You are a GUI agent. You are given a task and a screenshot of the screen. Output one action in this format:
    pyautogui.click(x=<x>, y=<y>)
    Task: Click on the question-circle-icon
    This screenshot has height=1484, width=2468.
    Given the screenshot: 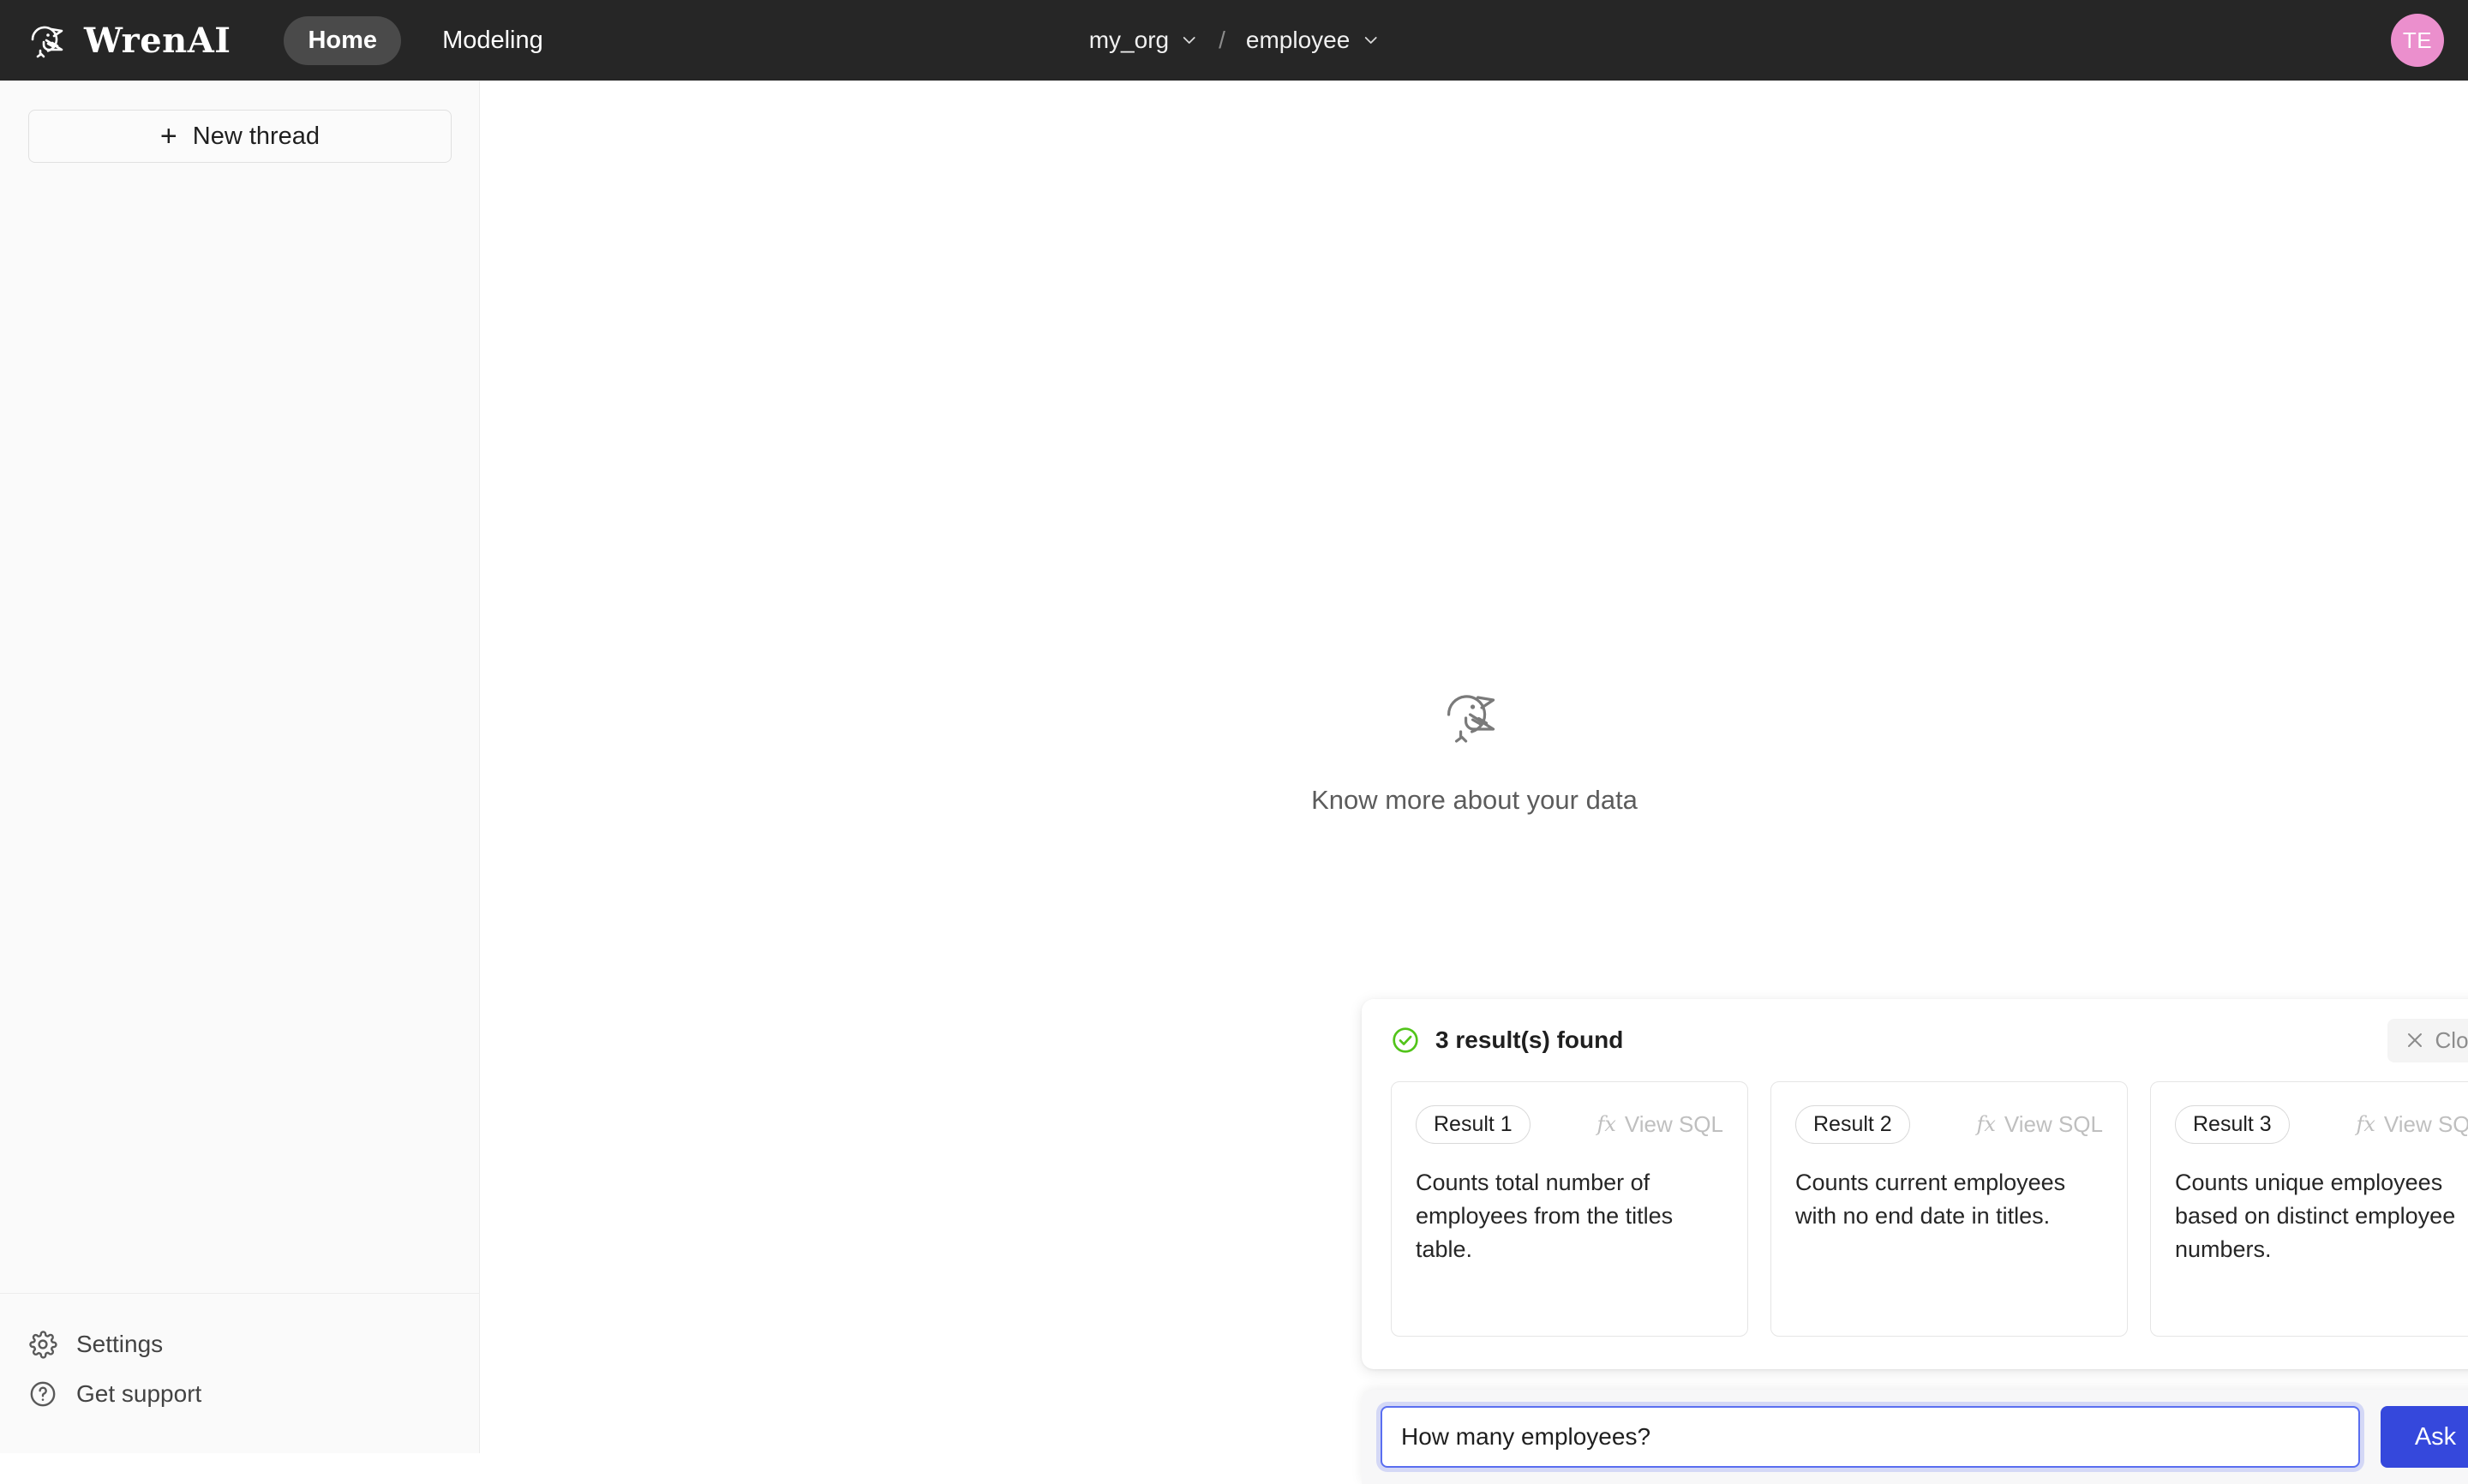 What is the action you would take?
    pyautogui.click(x=42, y=1394)
    